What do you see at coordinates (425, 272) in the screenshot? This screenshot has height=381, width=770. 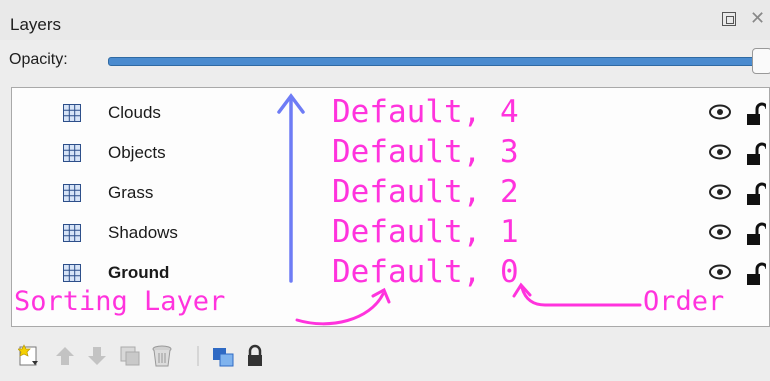 I see `sorting-order-annotation: Default, 0` at bounding box center [425, 272].